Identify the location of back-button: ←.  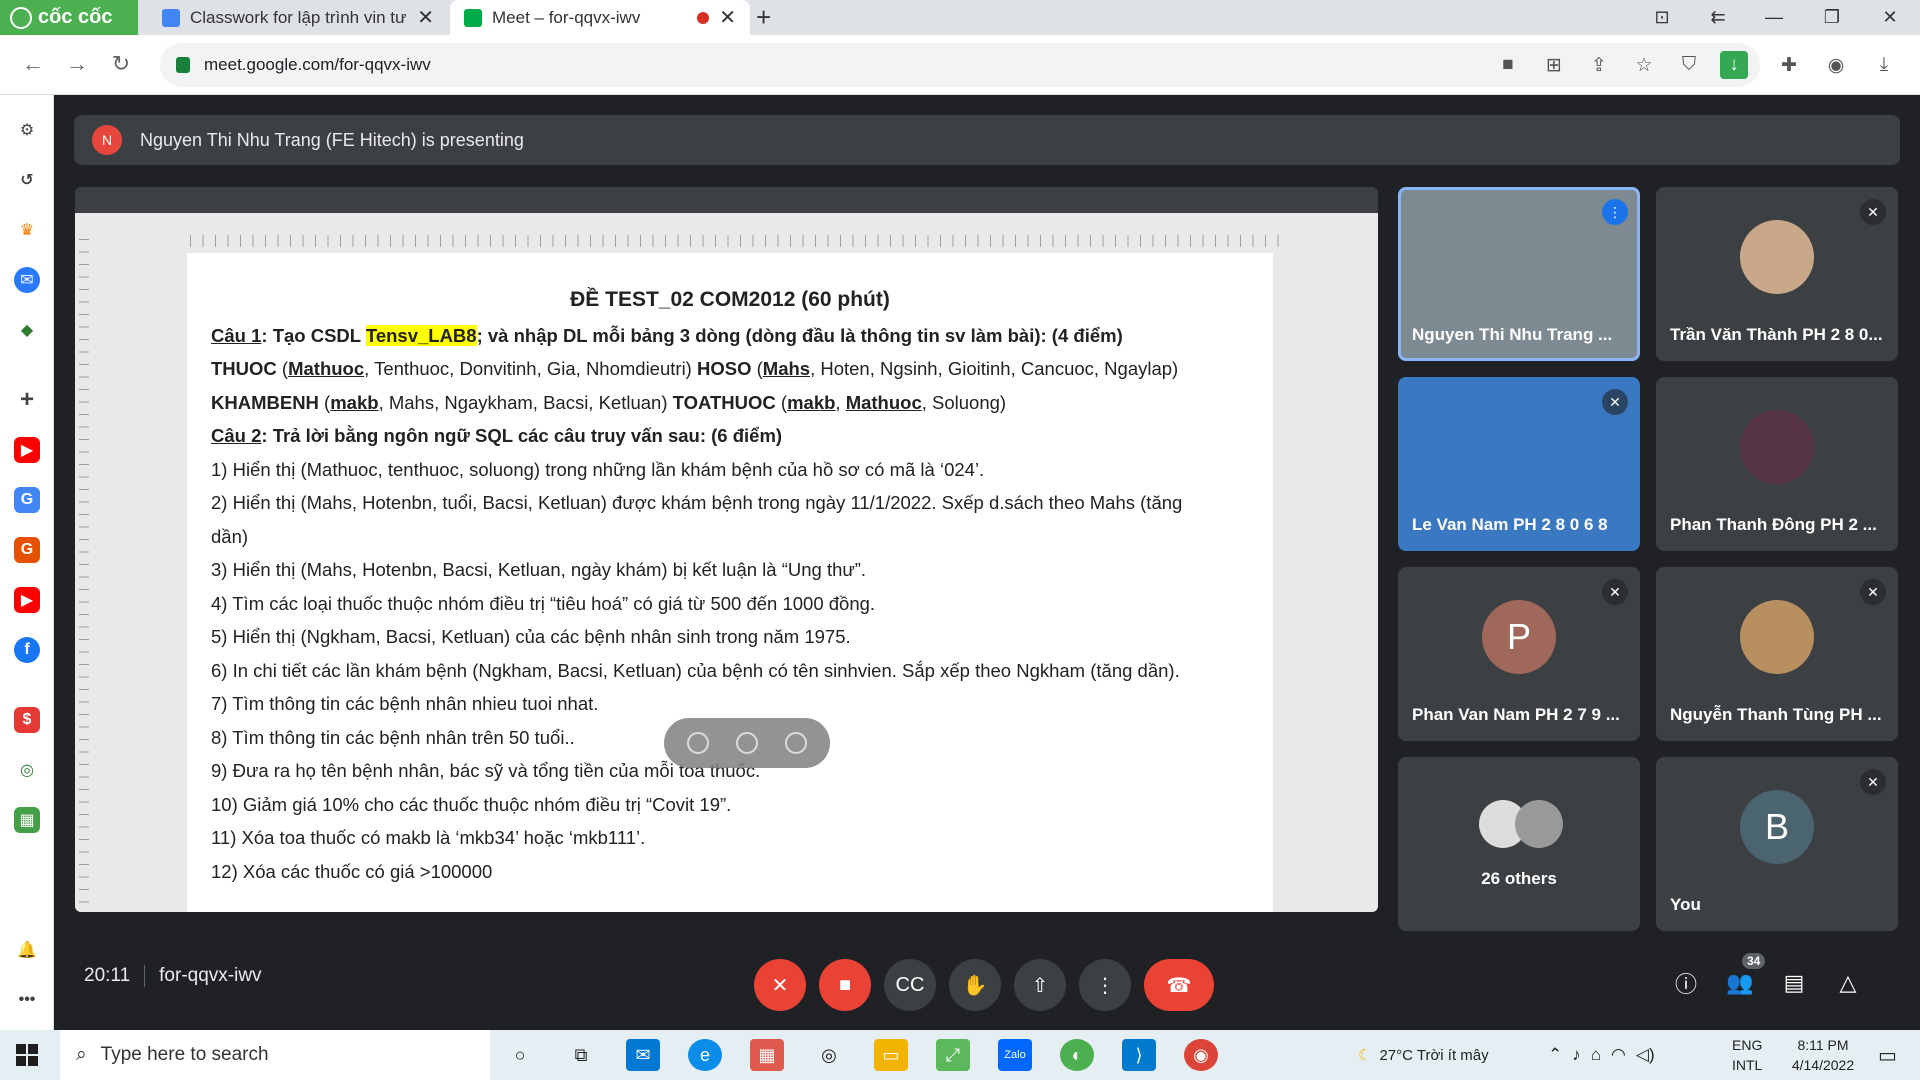
(33, 64).